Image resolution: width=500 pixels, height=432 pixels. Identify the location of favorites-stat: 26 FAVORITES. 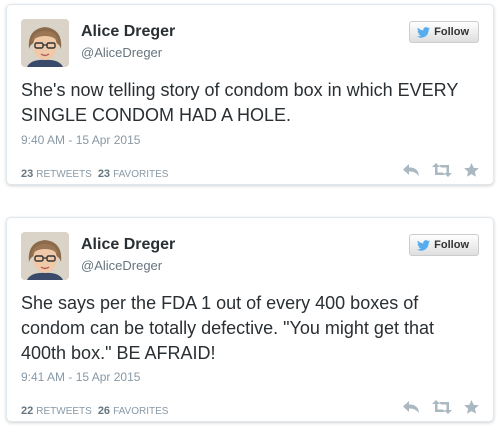
(133, 411).